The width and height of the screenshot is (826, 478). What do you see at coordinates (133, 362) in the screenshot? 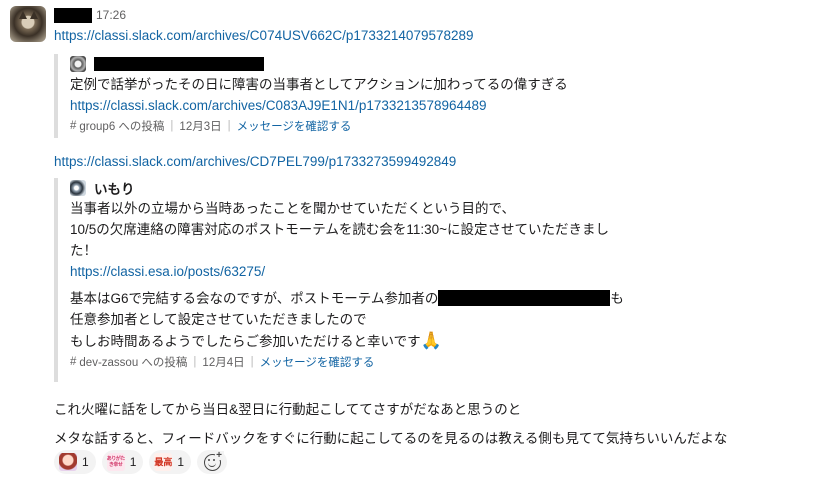
I see `quote2-channel: dev-zassou への投稿` at bounding box center [133, 362].